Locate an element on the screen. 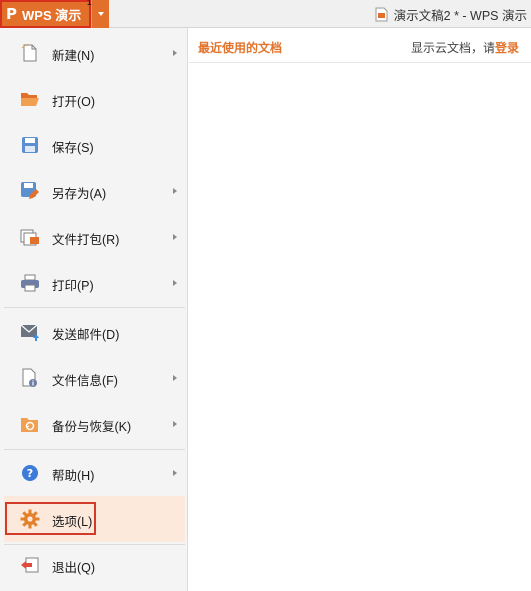 Image resolution: width=531 pixels, height=591 pixels. title-bar: P WPS 演示 1 演示文稿2 * - WPS 演示 is located at coordinates (265, 14).